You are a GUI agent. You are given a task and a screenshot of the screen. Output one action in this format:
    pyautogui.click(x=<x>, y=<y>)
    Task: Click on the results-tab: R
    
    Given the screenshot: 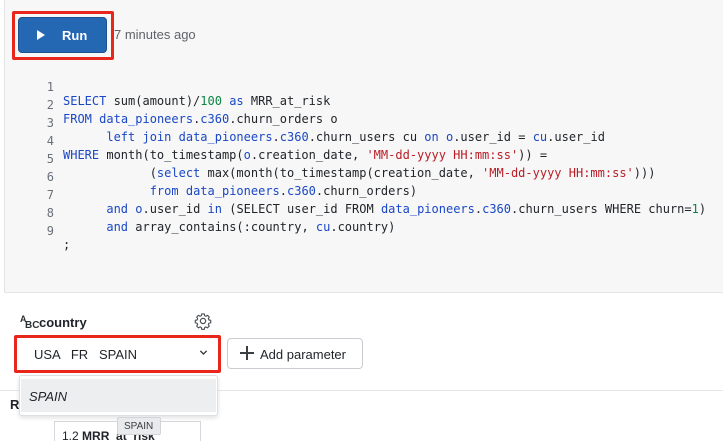 What is the action you would take?
    pyautogui.click(x=14, y=404)
    